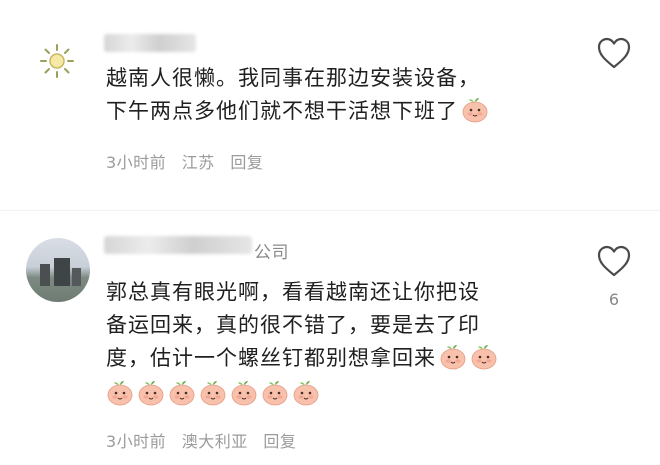  I want to click on avatar, so click(58, 270).